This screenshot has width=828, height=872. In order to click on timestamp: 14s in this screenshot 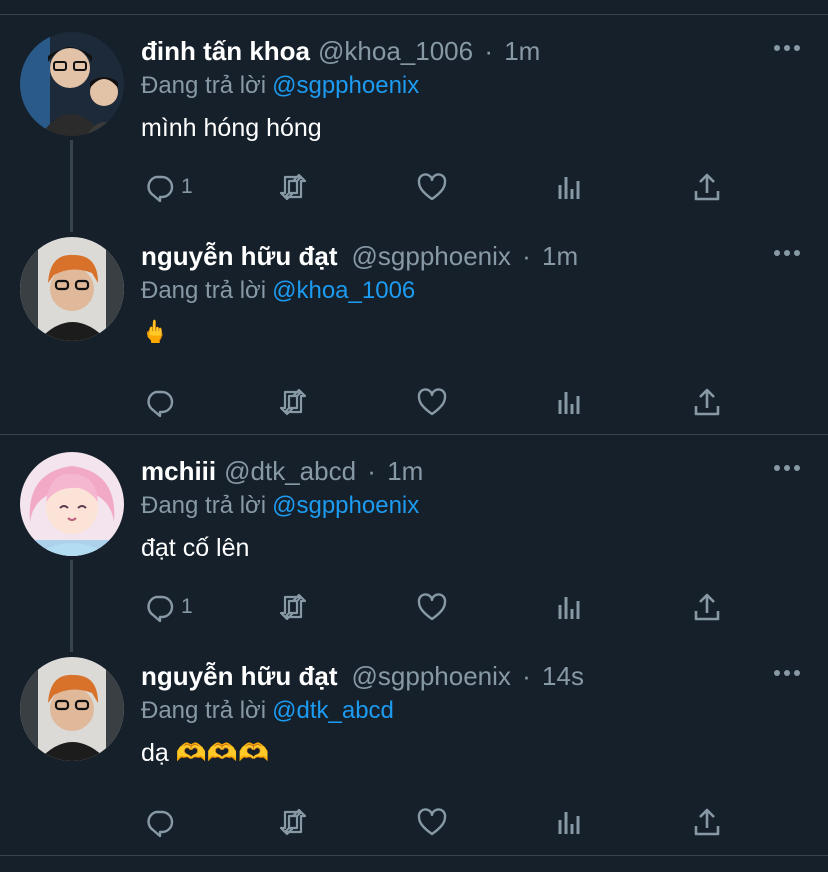, I will do `click(563, 676)`.